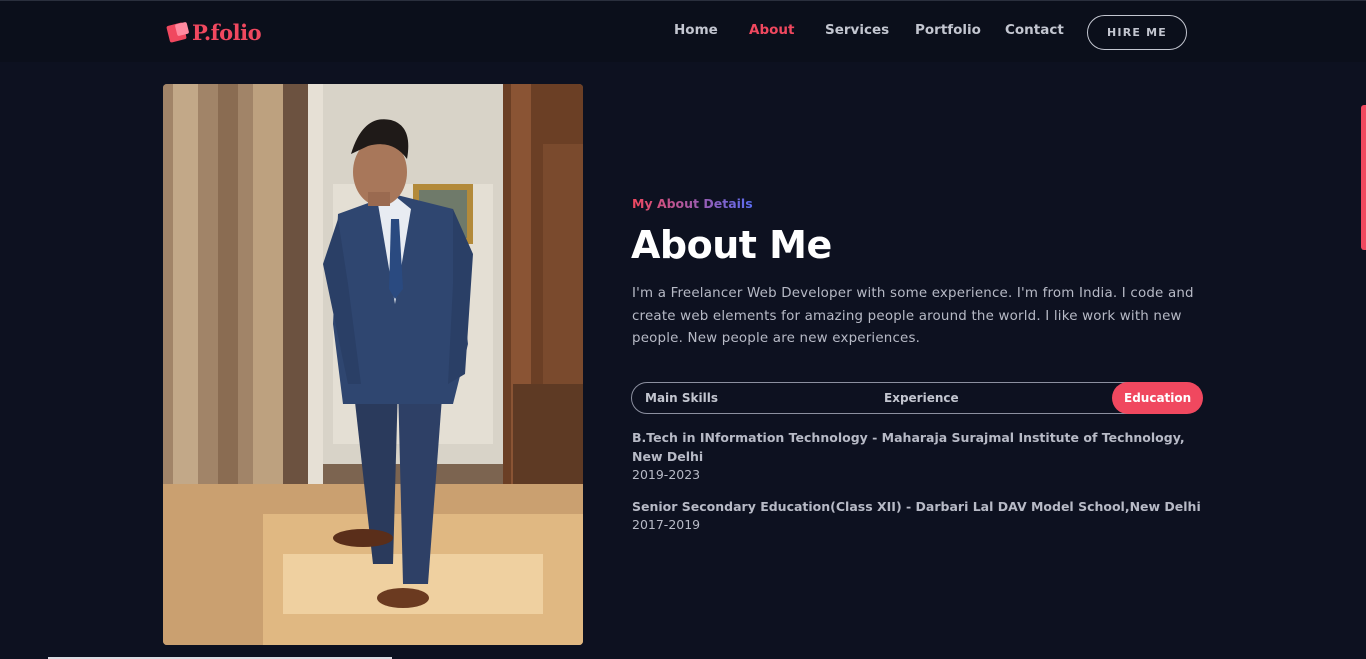 The width and height of the screenshot is (1366, 659). I want to click on tab-main-skills: Main Skills, so click(681, 398).